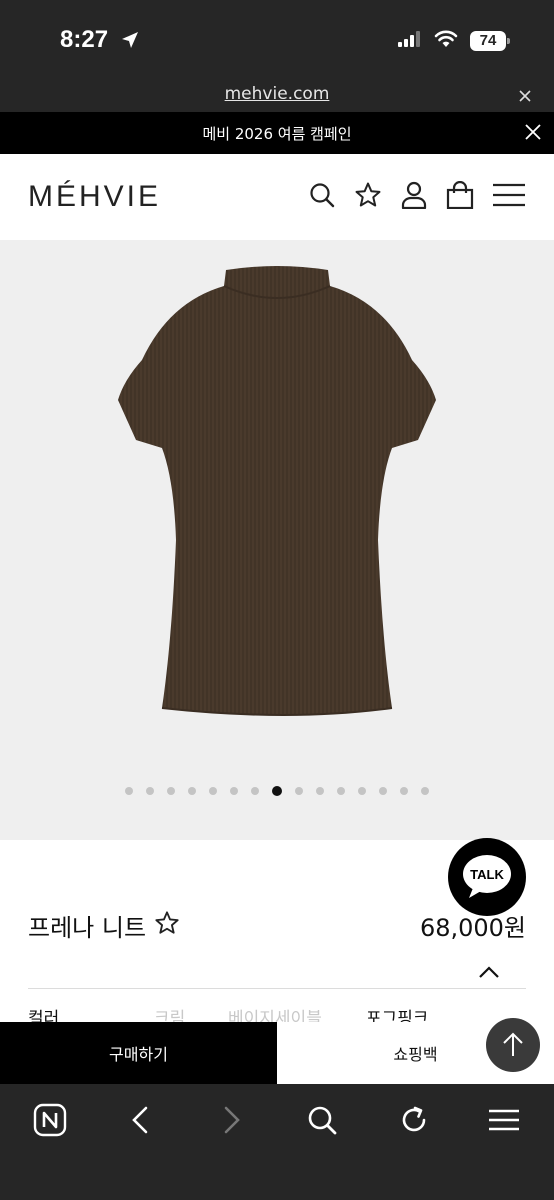 This screenshot has width=554, height=1200. What do you see at coordinates (50, 1120) in the screenshot?
I see `naver-home-icon` at bounding box center [50, 1120].